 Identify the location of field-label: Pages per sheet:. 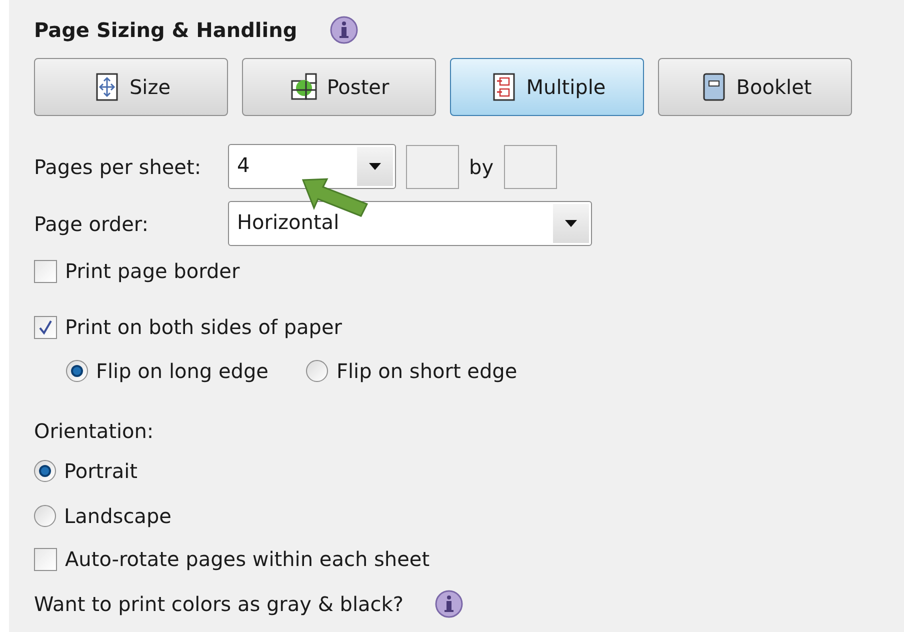
(118, 167).